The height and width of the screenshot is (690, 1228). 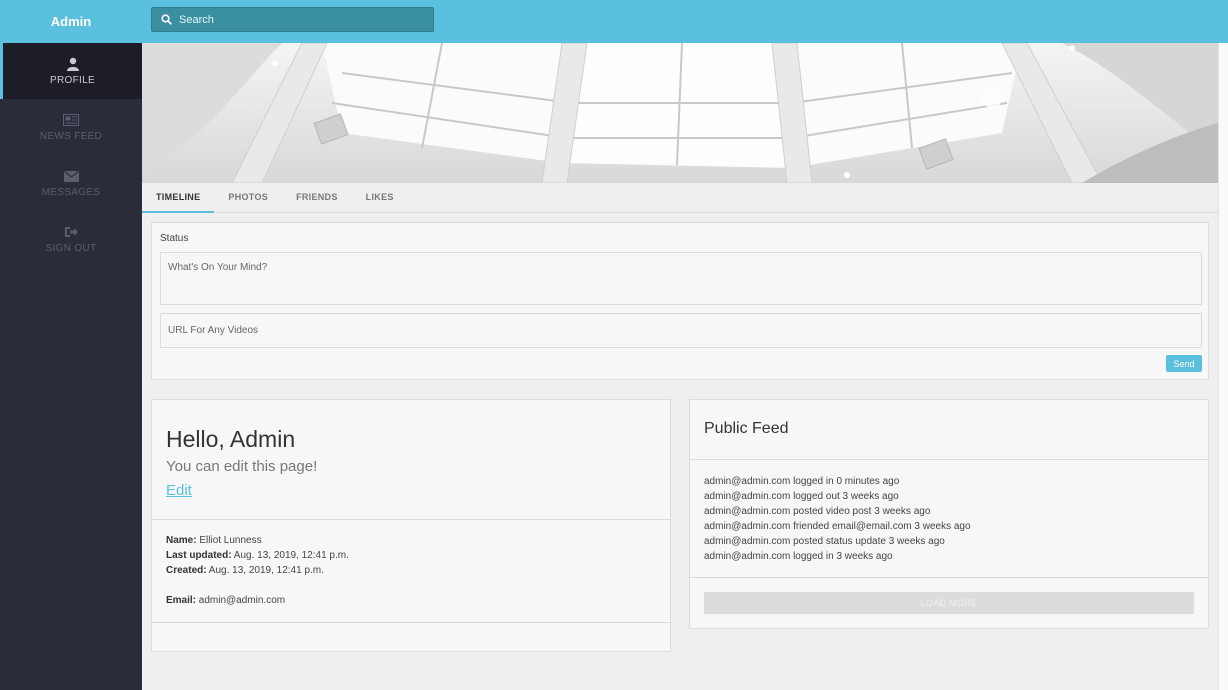 What do you see at coordinates (949, 603) in the screenshot?
I see `load-more-button: LOAD MORE` at bounding box center [949, 603].